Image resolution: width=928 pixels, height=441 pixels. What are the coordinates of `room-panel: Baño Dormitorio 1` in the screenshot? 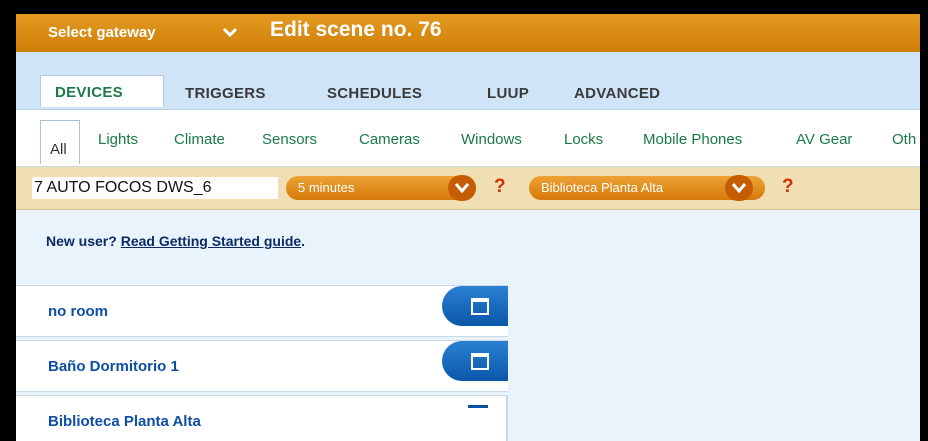 It's located at (262, 366).